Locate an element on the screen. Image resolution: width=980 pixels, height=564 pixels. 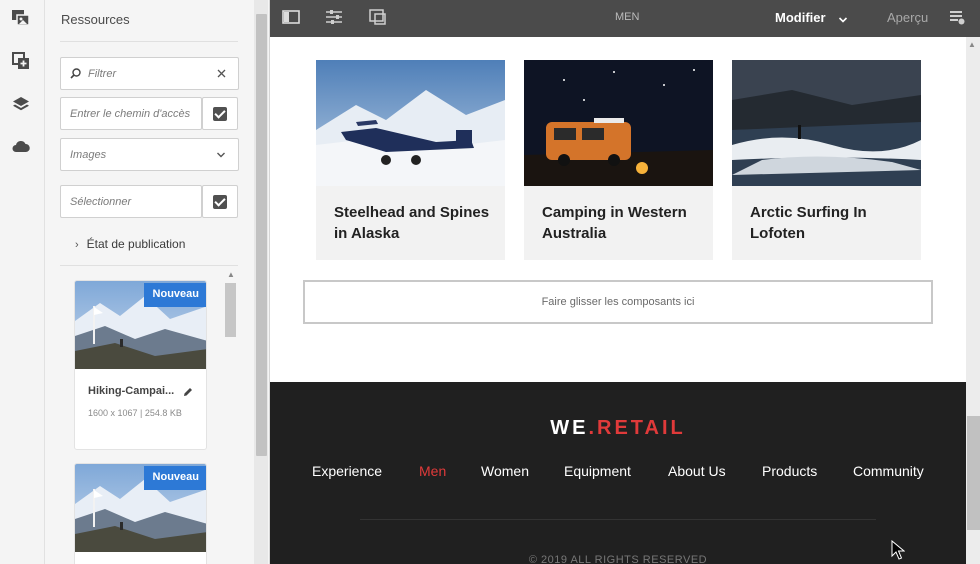
card-title: Steelhead and Spines in Alaska is located at coordinates (414, 223).